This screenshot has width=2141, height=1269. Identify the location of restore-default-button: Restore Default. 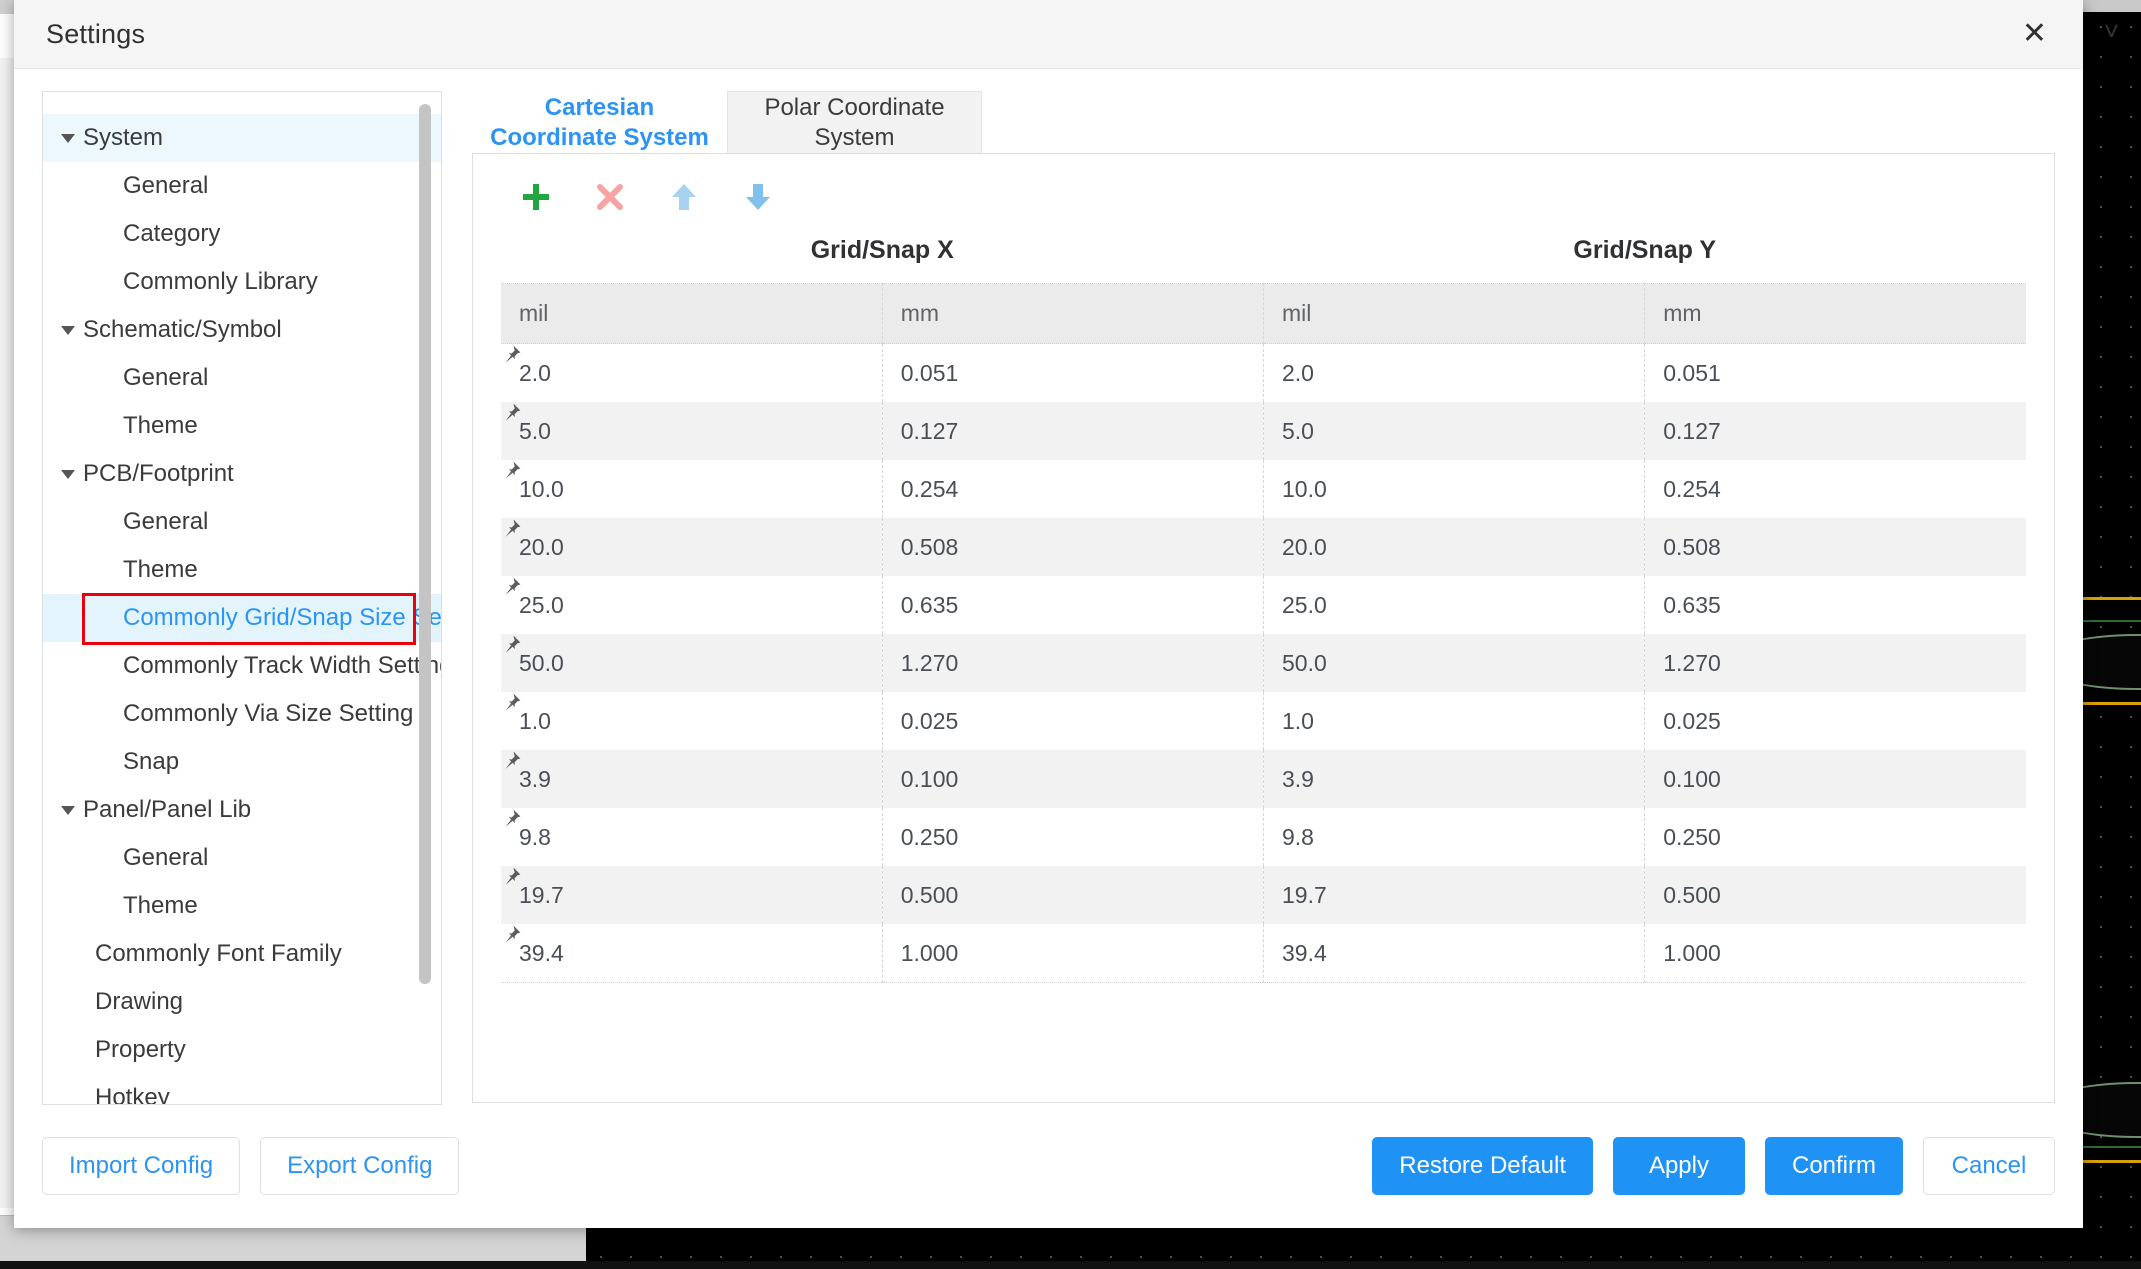
(1482, 1165).